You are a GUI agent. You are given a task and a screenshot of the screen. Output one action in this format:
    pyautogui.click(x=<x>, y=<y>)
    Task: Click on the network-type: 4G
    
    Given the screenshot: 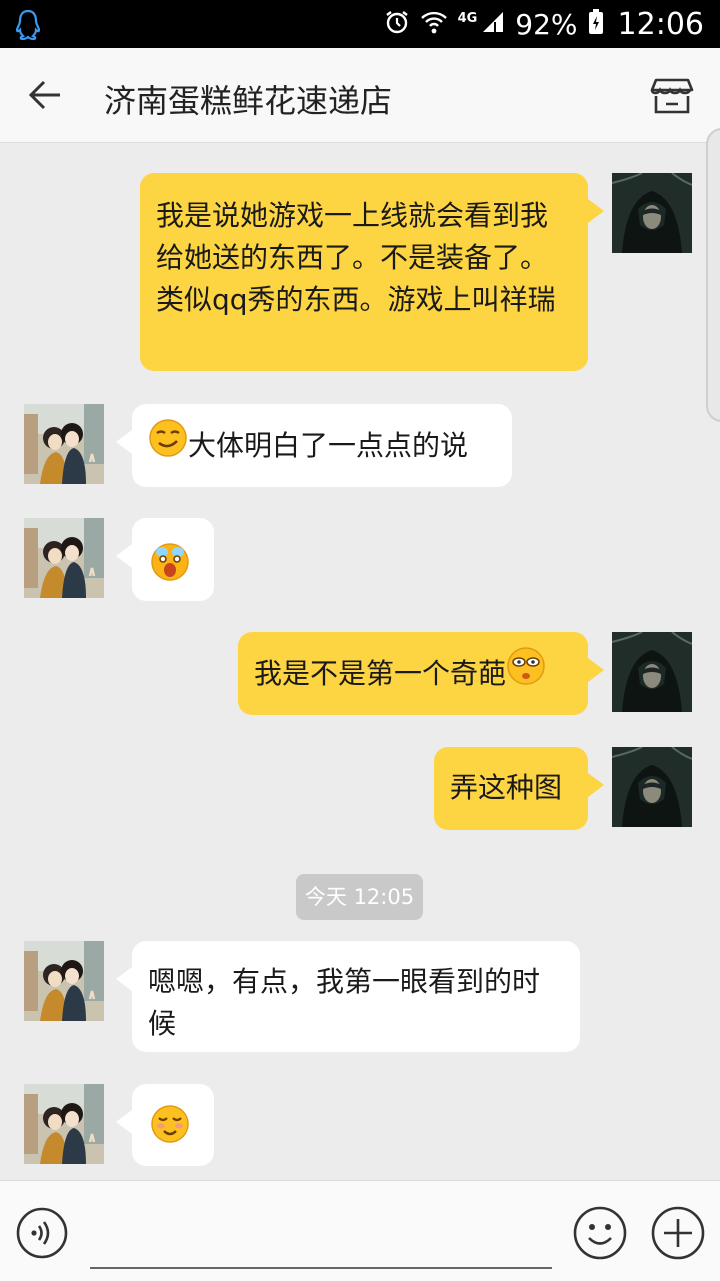 What is the action you would take?
    pyautogui.click(x=467, y=18)
    